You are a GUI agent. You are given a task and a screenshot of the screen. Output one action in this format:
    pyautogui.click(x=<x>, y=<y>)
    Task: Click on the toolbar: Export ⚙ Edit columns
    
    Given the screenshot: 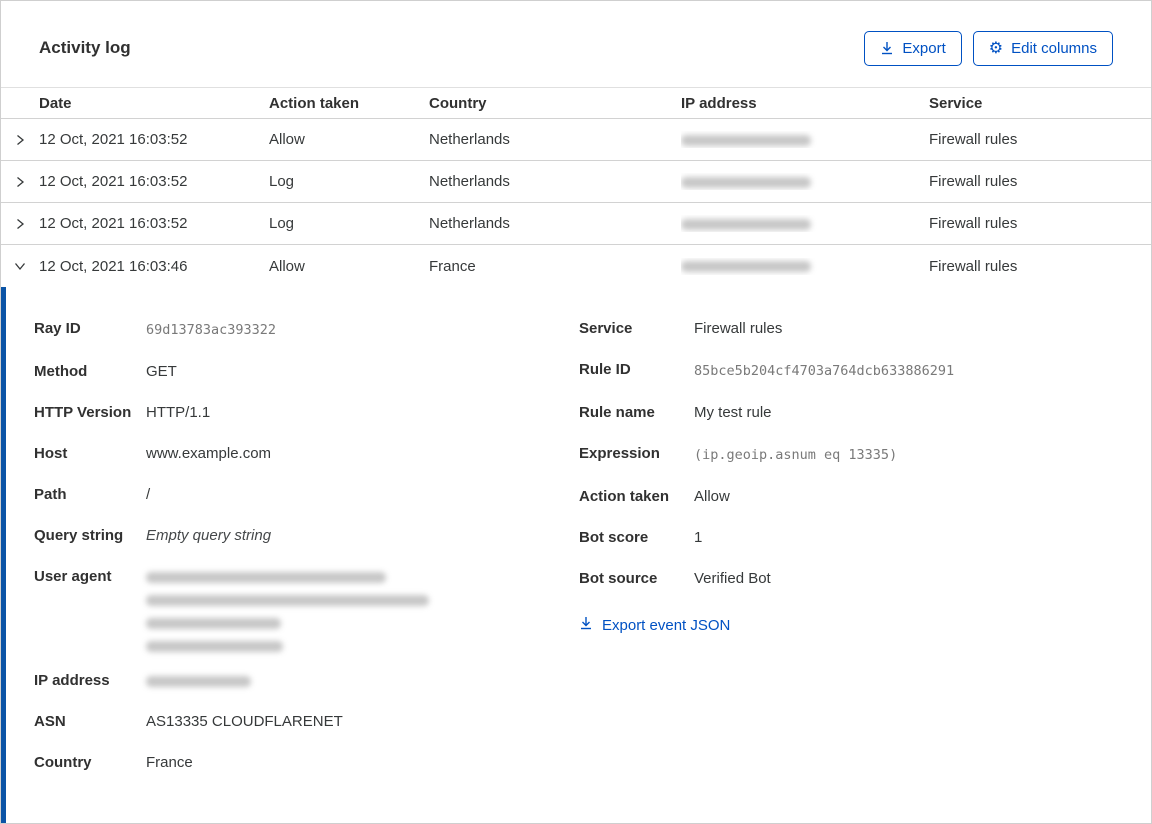 What is the action you would take?
    pyautogui.click(x=988, y=48)
    